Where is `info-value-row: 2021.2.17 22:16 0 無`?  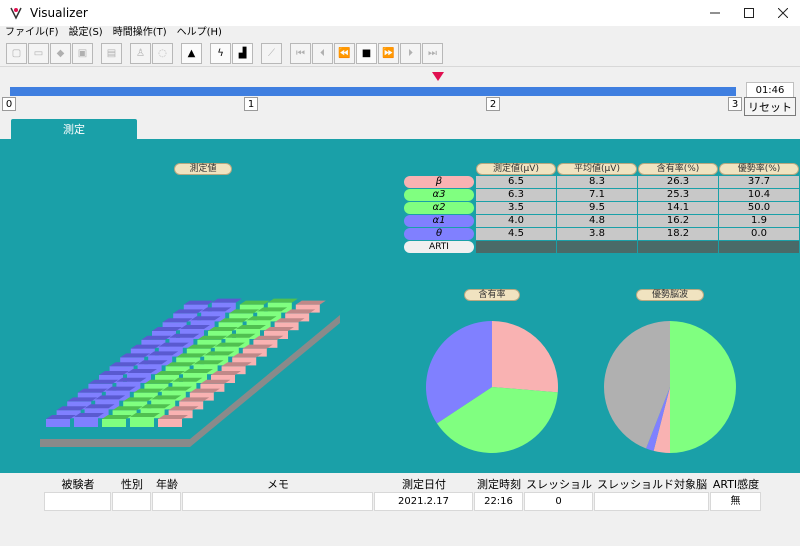
info-value-row: 2021.2.17 22:16 0 無 is located at coordinates (403, 501).